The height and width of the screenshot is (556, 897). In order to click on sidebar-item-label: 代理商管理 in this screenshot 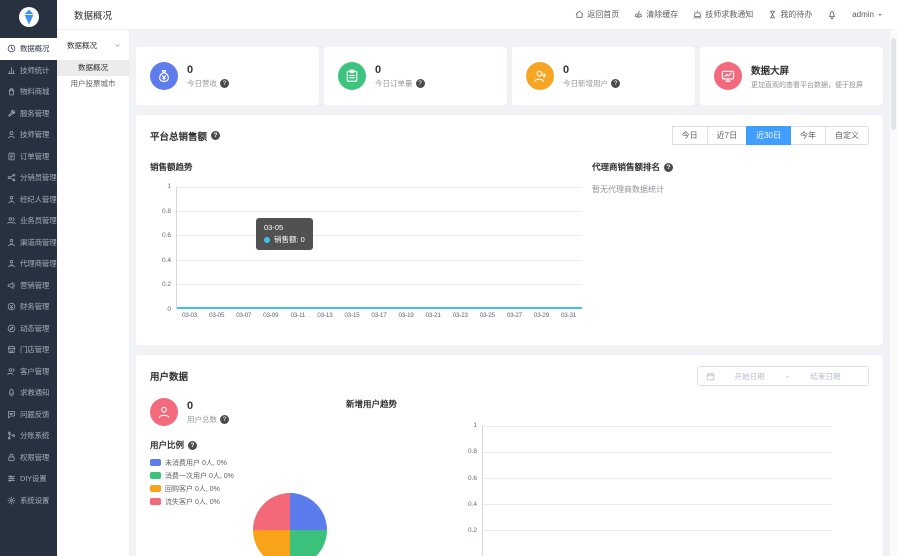, I will do `click(38, 264)`.